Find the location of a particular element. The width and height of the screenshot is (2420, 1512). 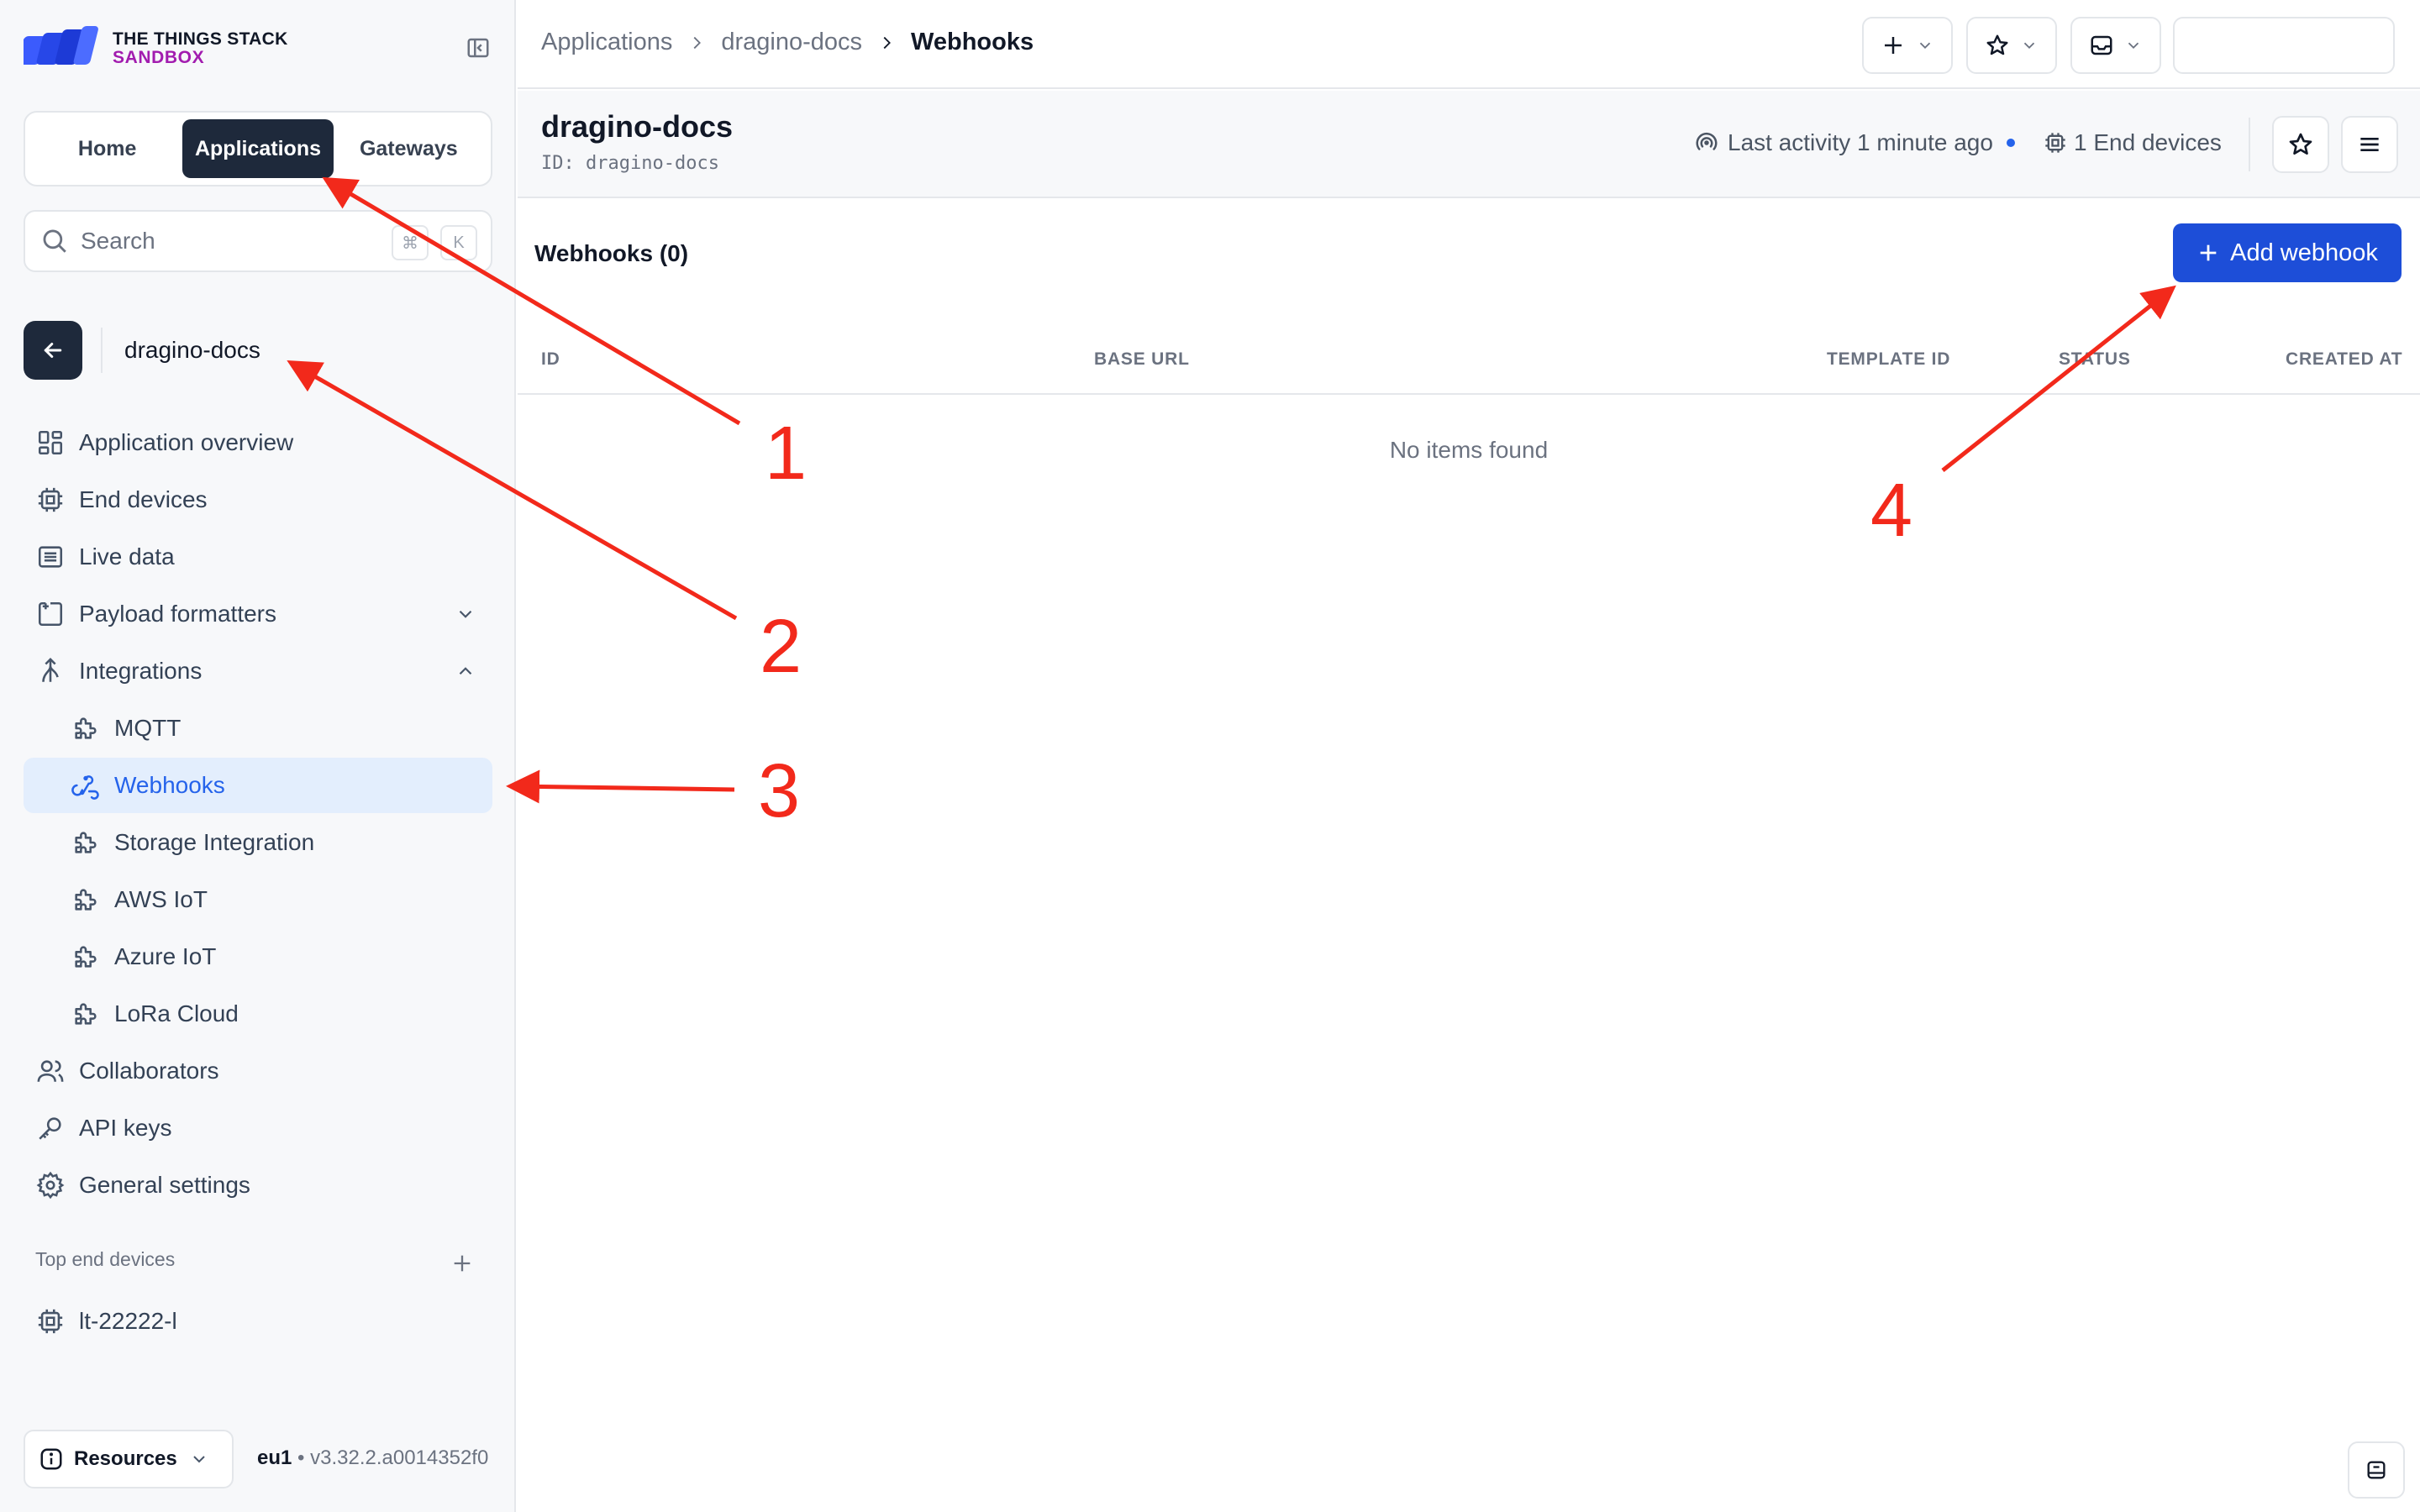

column-created-at: CREATED AT is located at coordinates (2344, 359).